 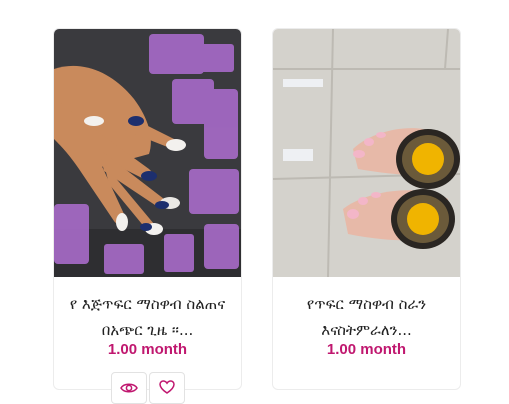 I want to click on wishlist-button, so click(x=167, y=388).